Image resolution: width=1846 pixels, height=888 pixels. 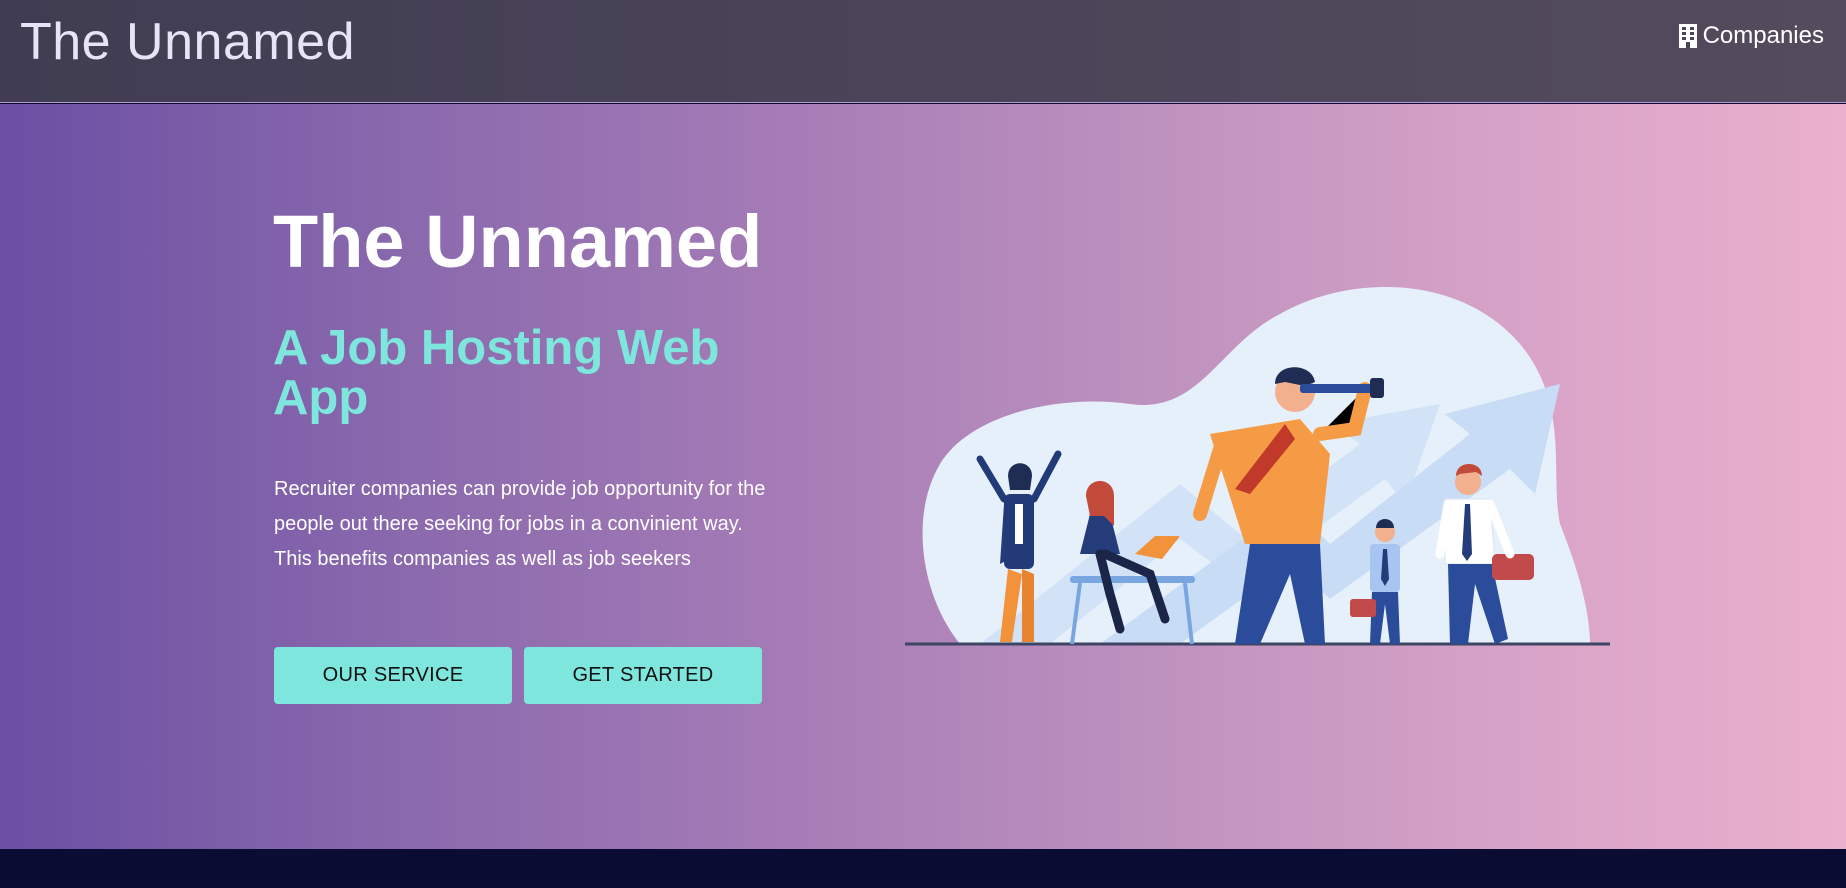 What do you see at coordinates (187, 42) in the screenshot?
I see `navbar-brand: The Unnamed` at bounding box center [187, 42].